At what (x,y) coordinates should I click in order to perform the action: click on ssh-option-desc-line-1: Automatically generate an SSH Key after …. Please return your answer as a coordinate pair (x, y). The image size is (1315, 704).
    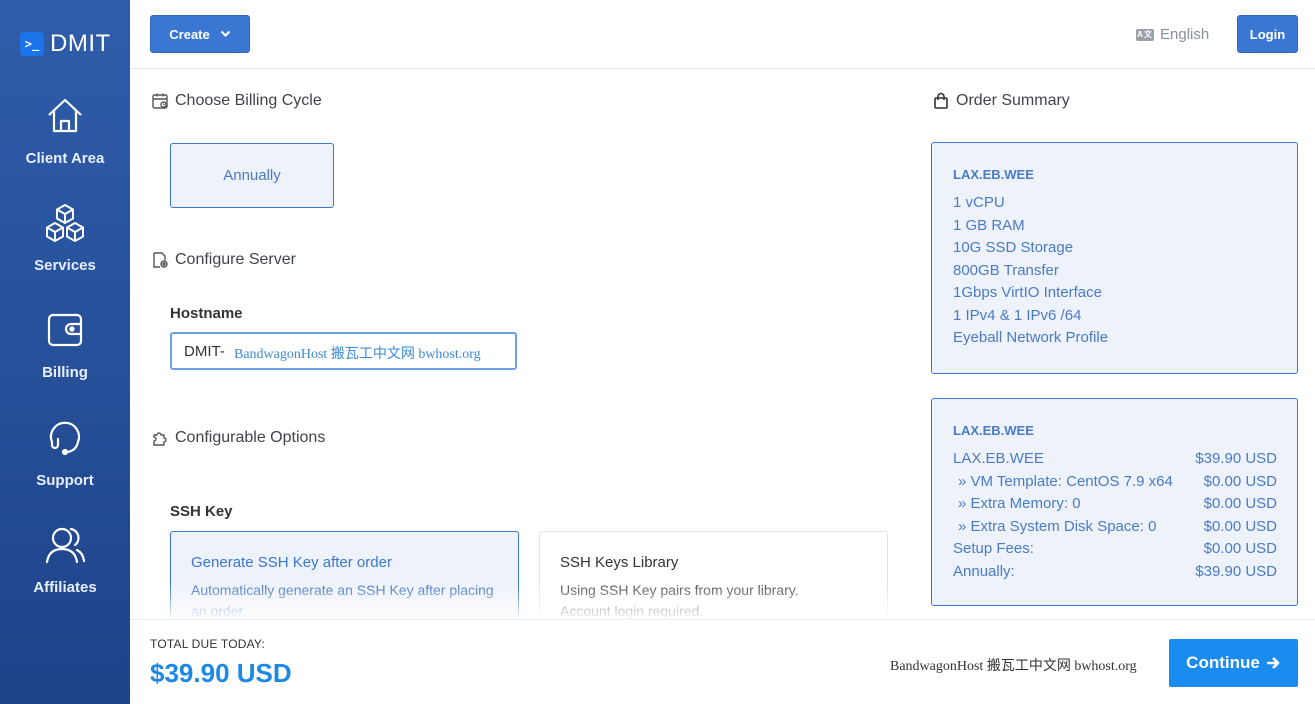
    Looking at the image, I should click on (342, 590).